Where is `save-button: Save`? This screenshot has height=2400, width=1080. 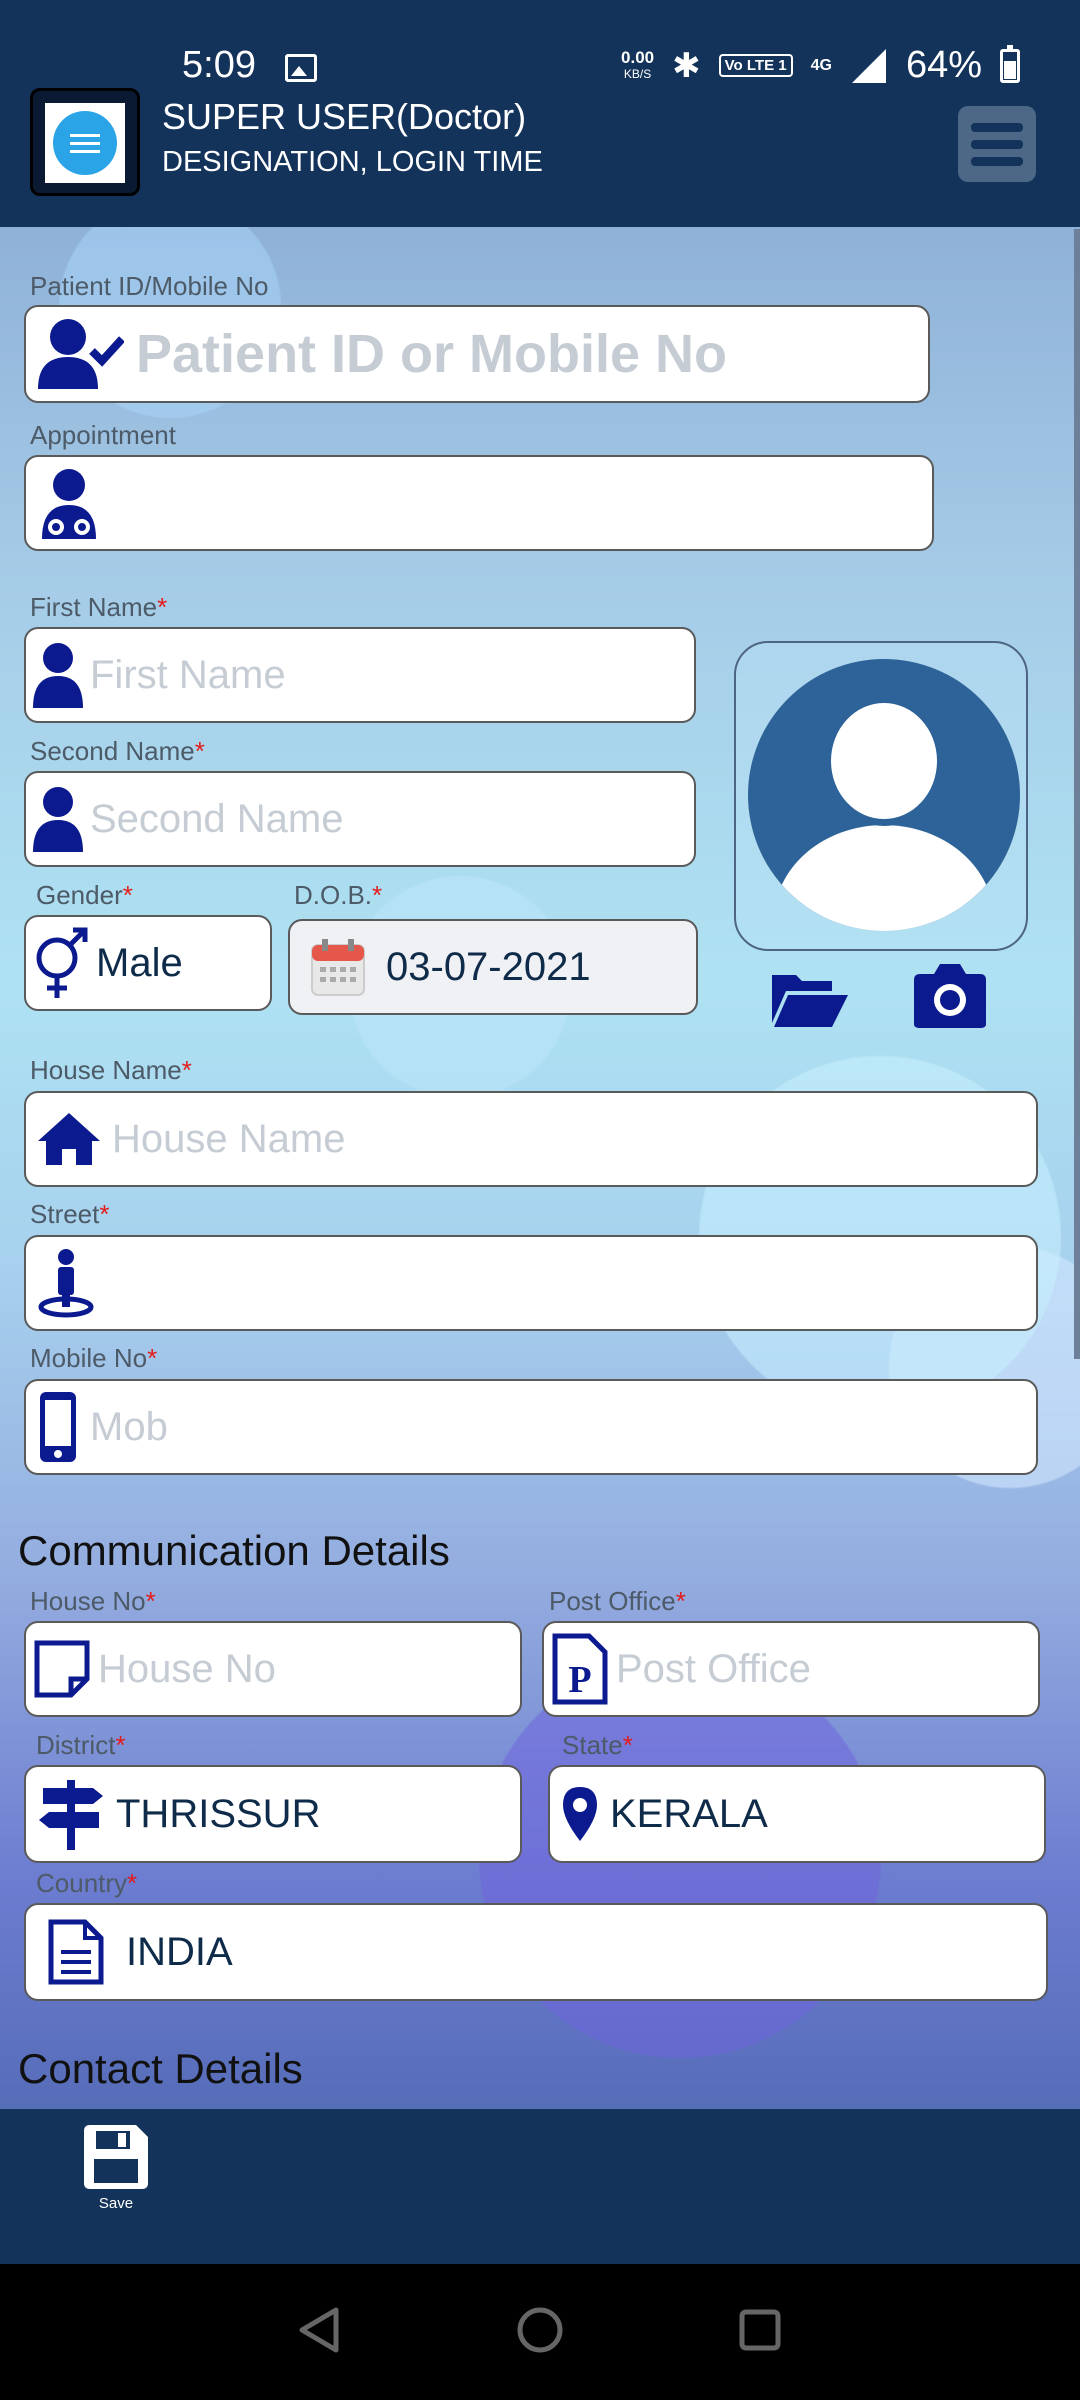 save-button: Save is located at coordinates (116, 2166).